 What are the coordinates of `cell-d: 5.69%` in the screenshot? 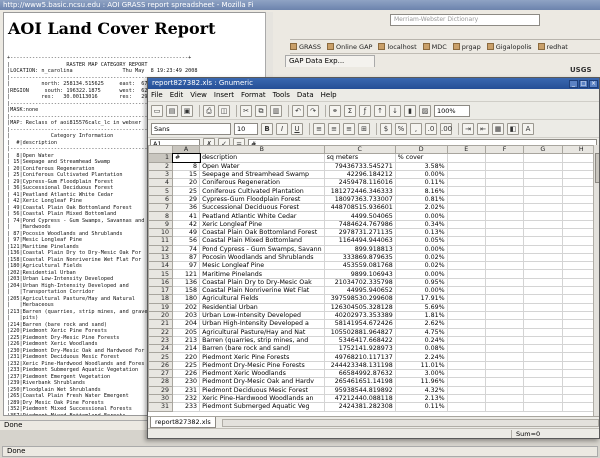 It's located at (421, 307).